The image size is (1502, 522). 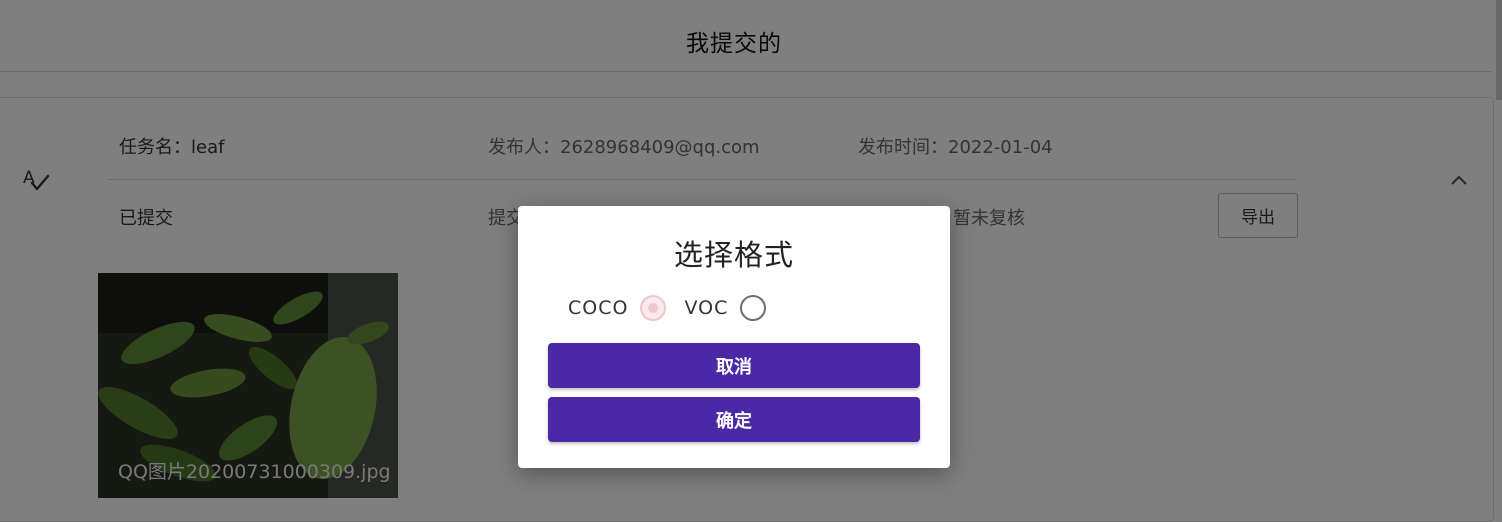 I want to click on radio-checked-icon, so click(x=653, y=308).